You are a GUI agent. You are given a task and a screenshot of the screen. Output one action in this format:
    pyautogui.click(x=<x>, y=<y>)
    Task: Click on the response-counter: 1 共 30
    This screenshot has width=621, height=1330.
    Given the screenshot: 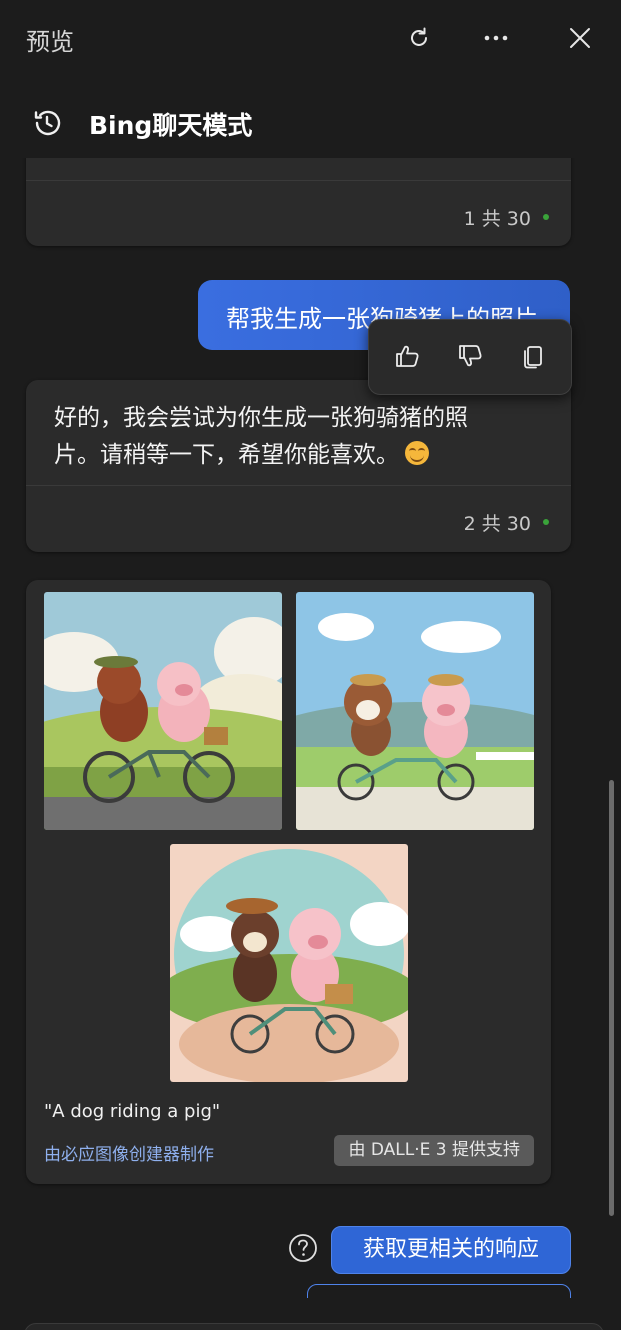 What is the action you would take?
    pyautogui.click(x=506, y=217)
    